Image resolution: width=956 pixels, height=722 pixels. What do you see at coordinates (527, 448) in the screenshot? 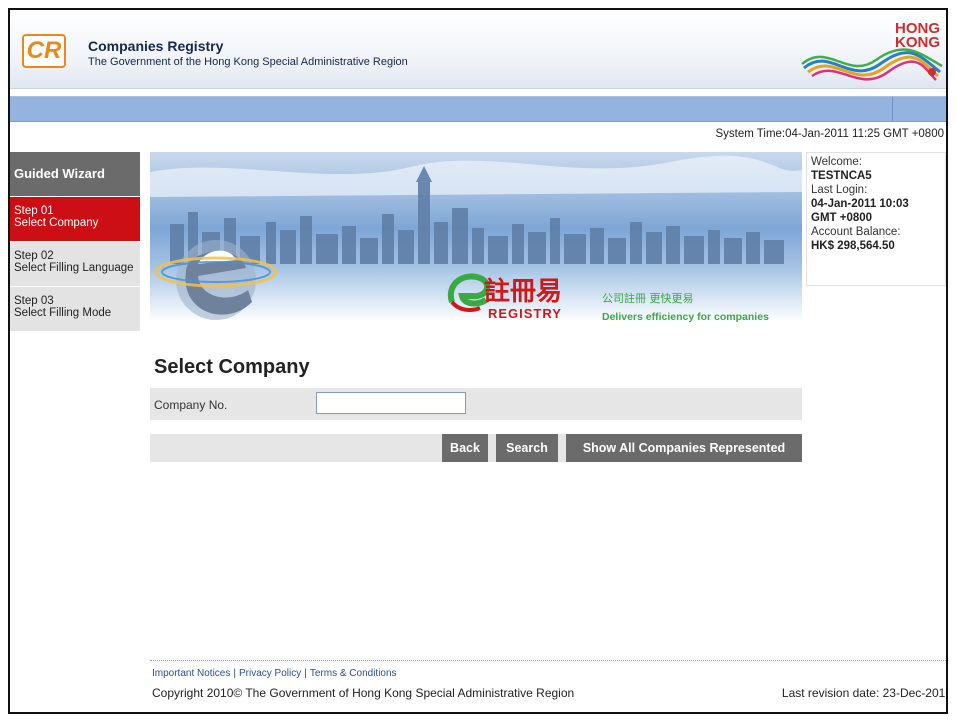
I see `search-button: Search` at bounding box center [527, 448].